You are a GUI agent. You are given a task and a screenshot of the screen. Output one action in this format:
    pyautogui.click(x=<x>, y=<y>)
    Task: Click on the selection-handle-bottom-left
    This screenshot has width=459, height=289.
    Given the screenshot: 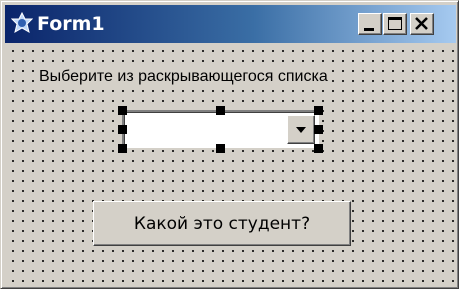 What is the action you would take?
    pyautogui.click(x=122, y=148)
    